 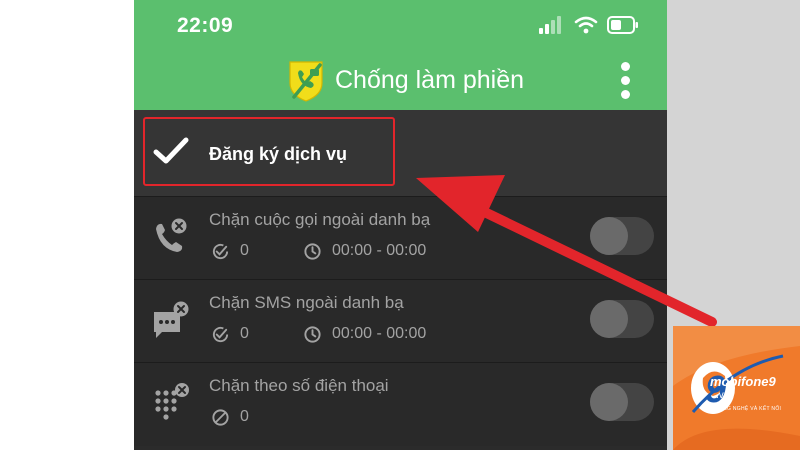 I want to click on feature-row-block-sms: Chặn SMS ngoài danh bạ 0 00:00 - 00:00, so click(x=400, y=321).